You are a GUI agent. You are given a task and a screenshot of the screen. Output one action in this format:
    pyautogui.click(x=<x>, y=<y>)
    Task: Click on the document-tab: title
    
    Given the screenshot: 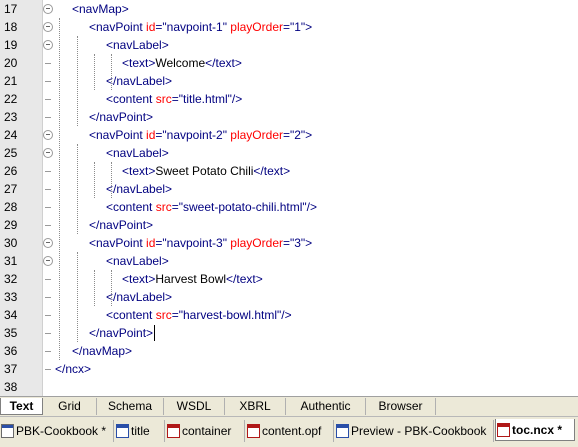 What is the action you would take?
    pyautogui.click(x=140, y=431)
    